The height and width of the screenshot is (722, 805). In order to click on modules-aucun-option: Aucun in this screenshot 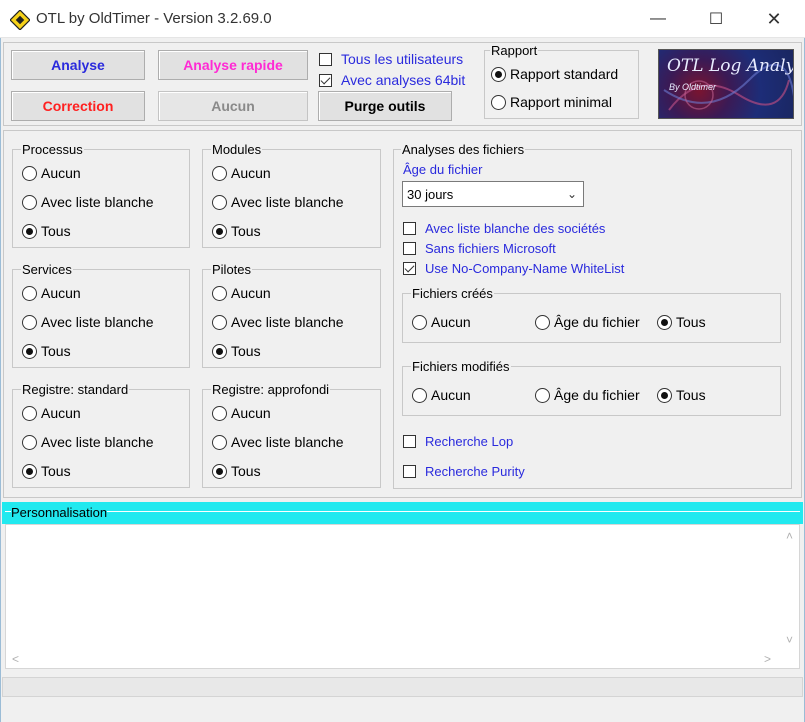, I will do `click(241, 173)`.